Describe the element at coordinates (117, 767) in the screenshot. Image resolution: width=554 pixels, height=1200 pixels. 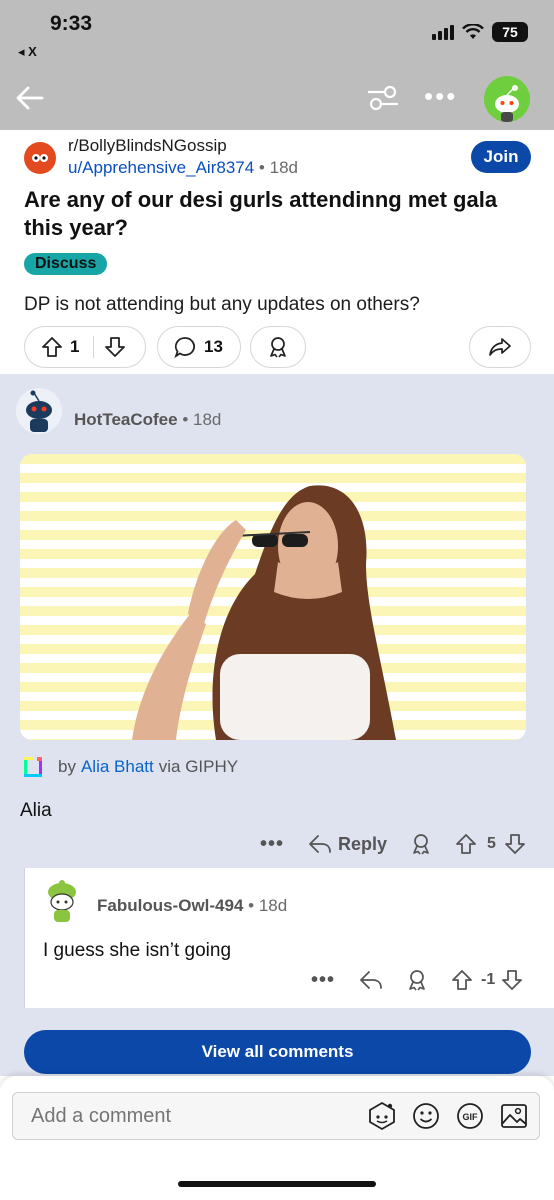
I see `giphy-artist-link: Alia Bhatt` at that location.